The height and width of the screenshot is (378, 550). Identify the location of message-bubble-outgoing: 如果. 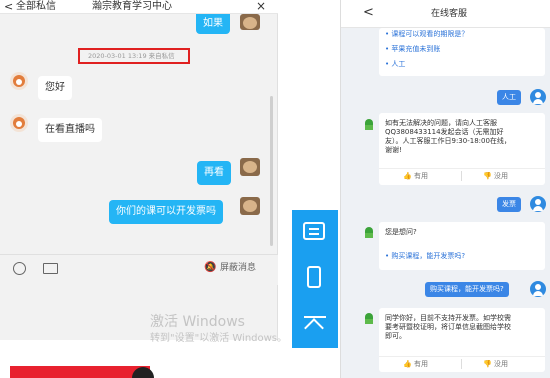
(213, 24).